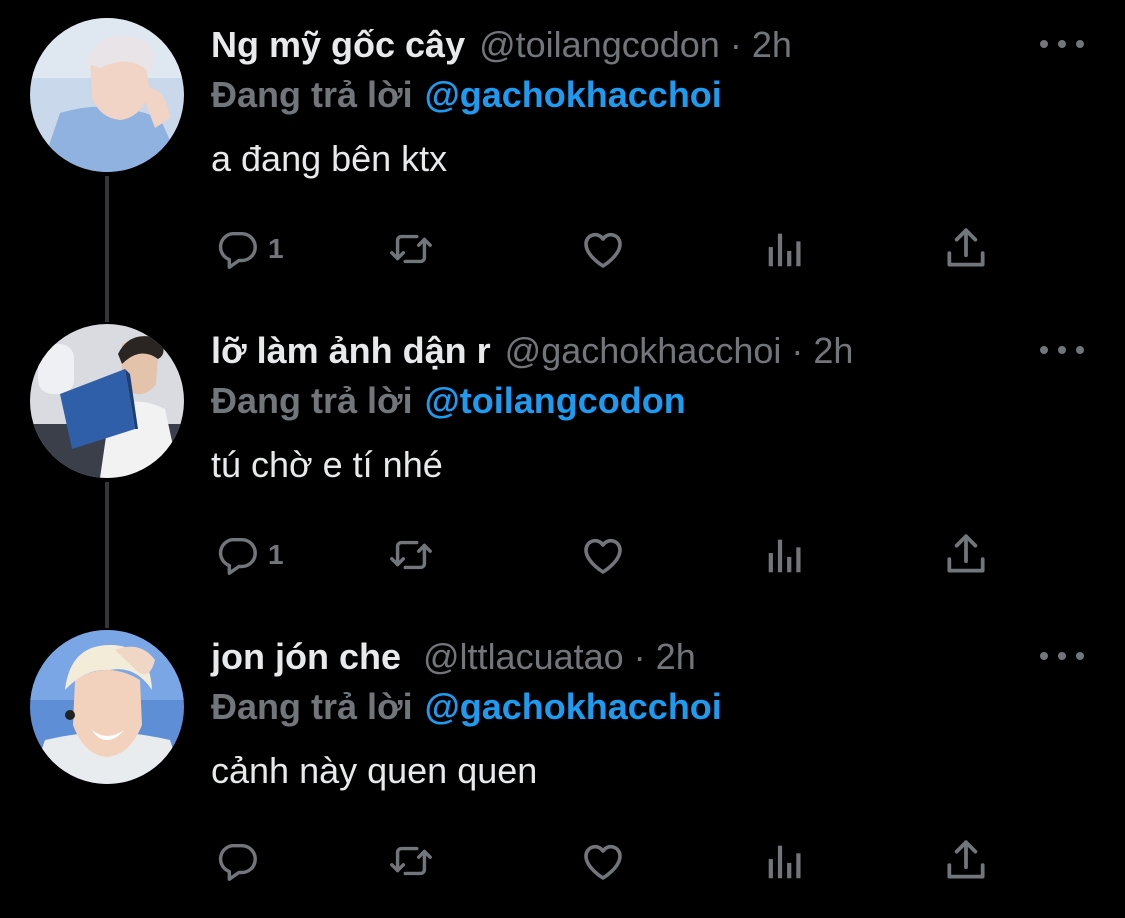 This screenshot has height=918, width=1125. I want to click on tweet-header: lỡ làm ảnh dận r @gachokhacchoi · 2h, so click(532, 351).